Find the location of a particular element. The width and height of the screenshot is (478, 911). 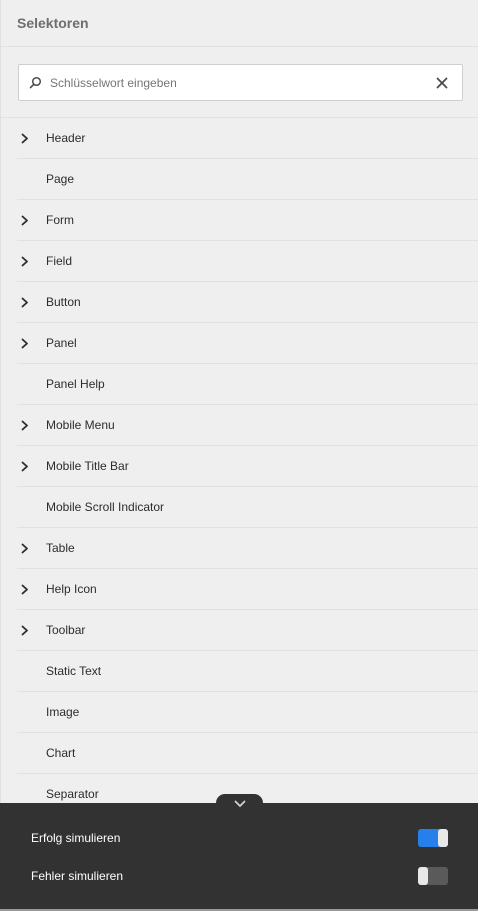

simulate-success-row: Erfolg simulieren is located at coordinates (239, 838).